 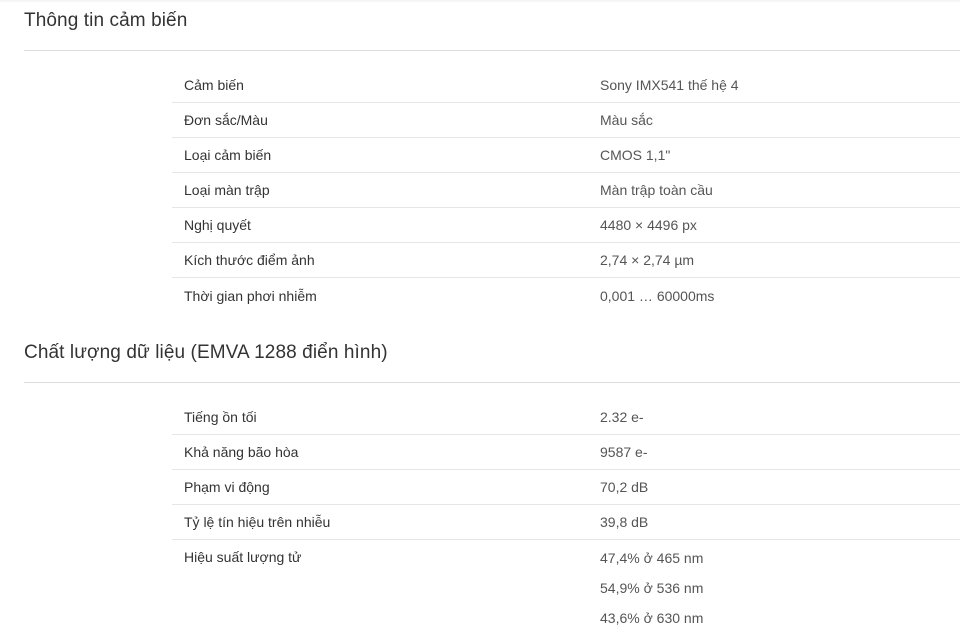 I want to click on row-value: Màu sắc, so click(x=626, y=120).